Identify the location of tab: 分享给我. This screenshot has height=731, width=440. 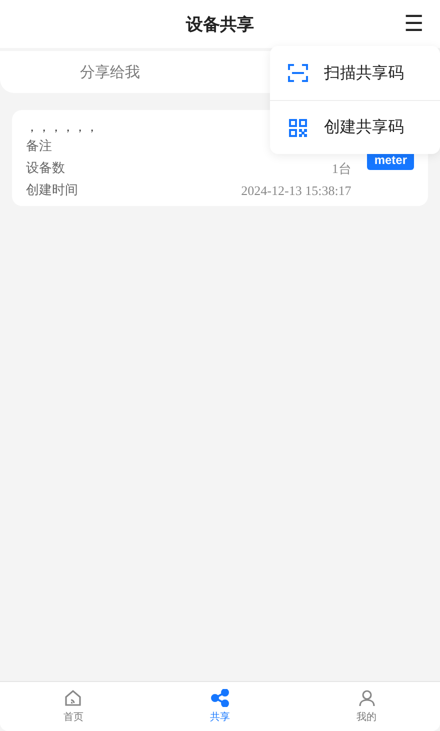
(110, 72).